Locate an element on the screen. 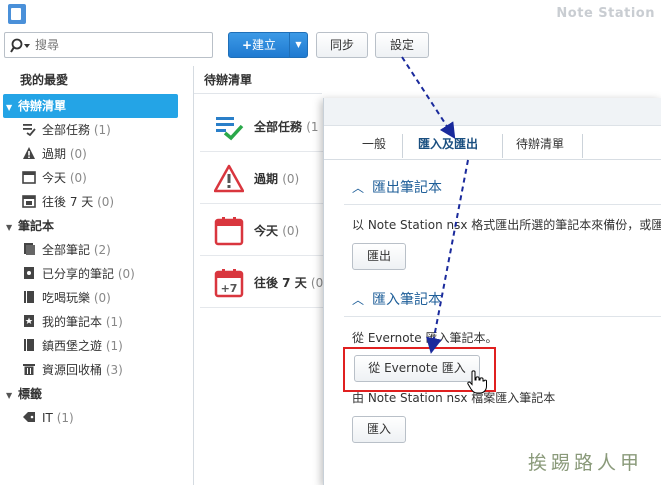 The width and height of the screenshot is (661, 485). sidebar-item-shared-notes: 已分享的筆記 (0) is located at coordinates (96, 274).